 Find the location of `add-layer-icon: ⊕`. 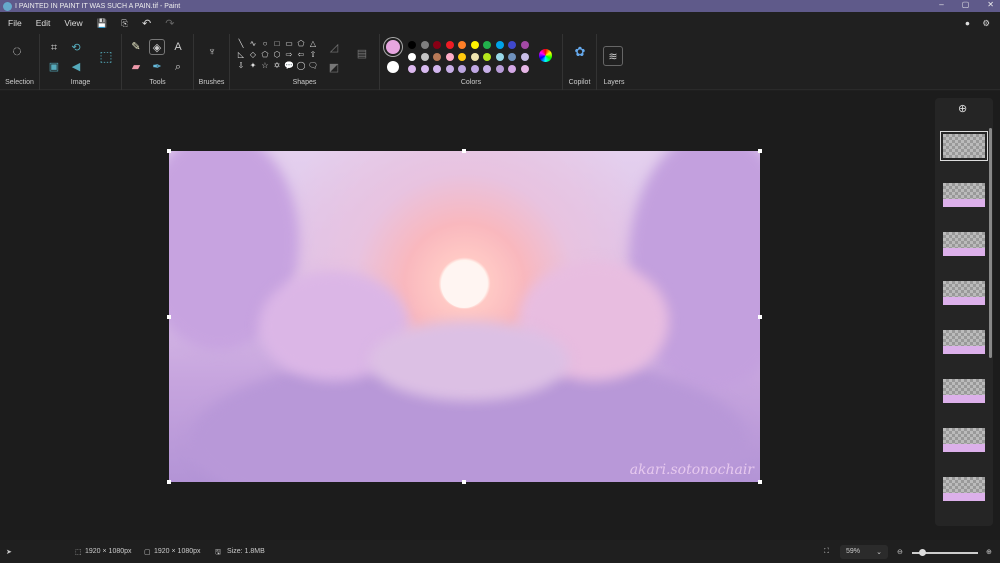

add-layer-icon: ⊕ is located at coordinates (962, 108).